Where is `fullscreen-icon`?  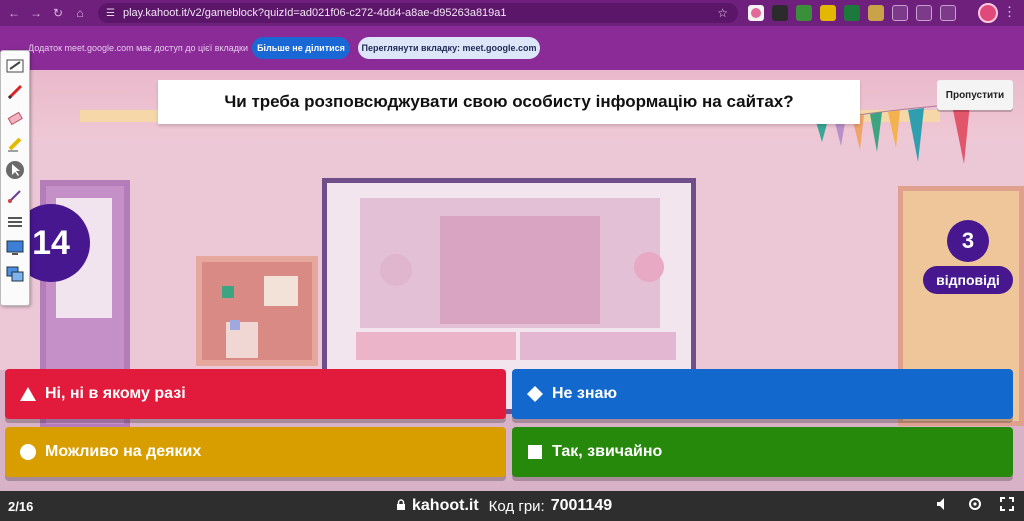 fullscreen-icon is located at coordinates (1007, 505).